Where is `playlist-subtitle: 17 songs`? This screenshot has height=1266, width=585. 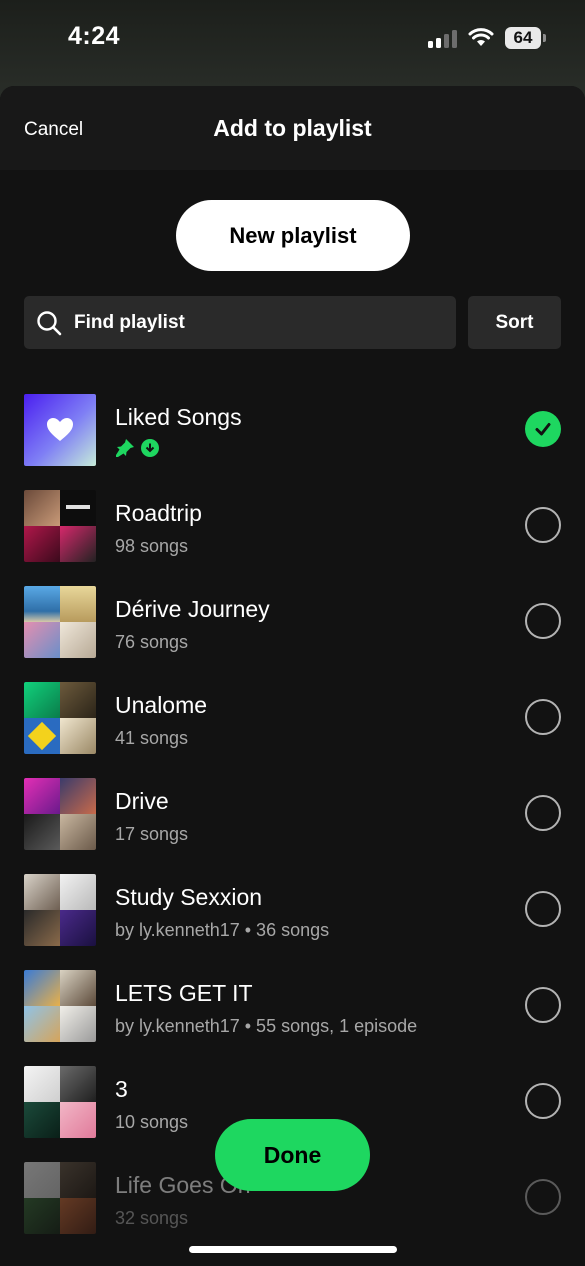
playlist-subtitle: 17 songs is located at coordinates (152, 834).